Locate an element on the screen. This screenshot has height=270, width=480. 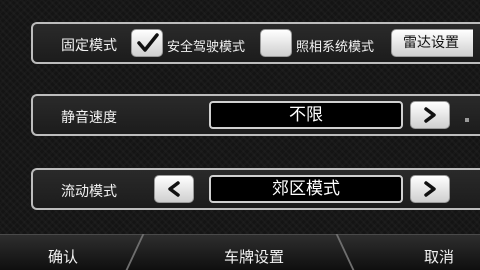
chevron-left-icon is located at coordinates (174, 189).